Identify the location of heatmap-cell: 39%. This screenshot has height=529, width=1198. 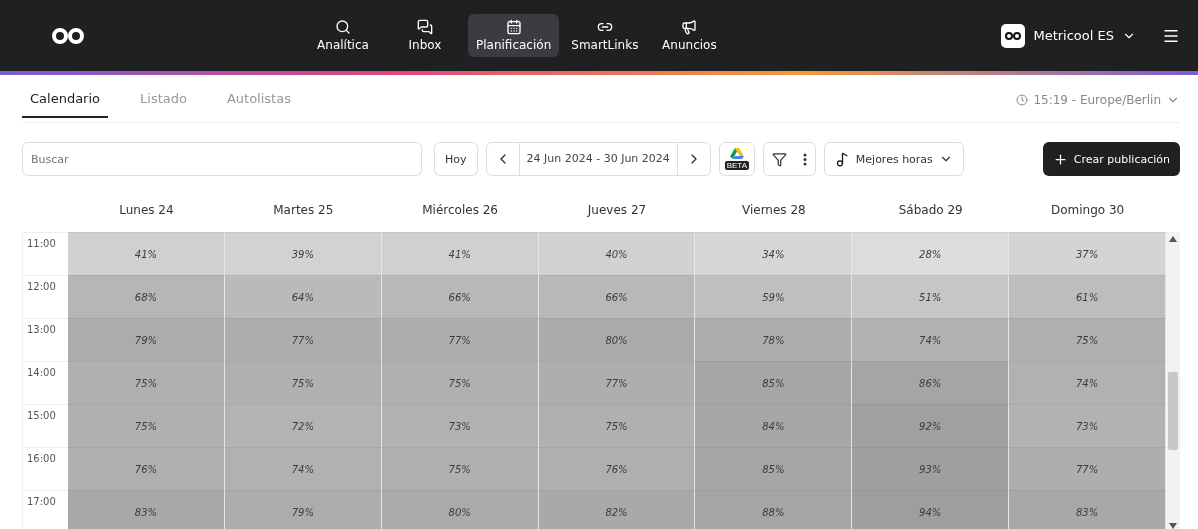
(303, 253).